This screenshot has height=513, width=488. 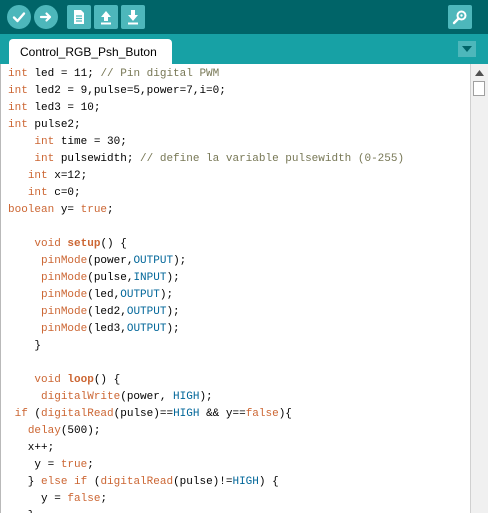 I want to click on code-line: pinMode(power,OUTPUT);, so click(x=97, y=261).